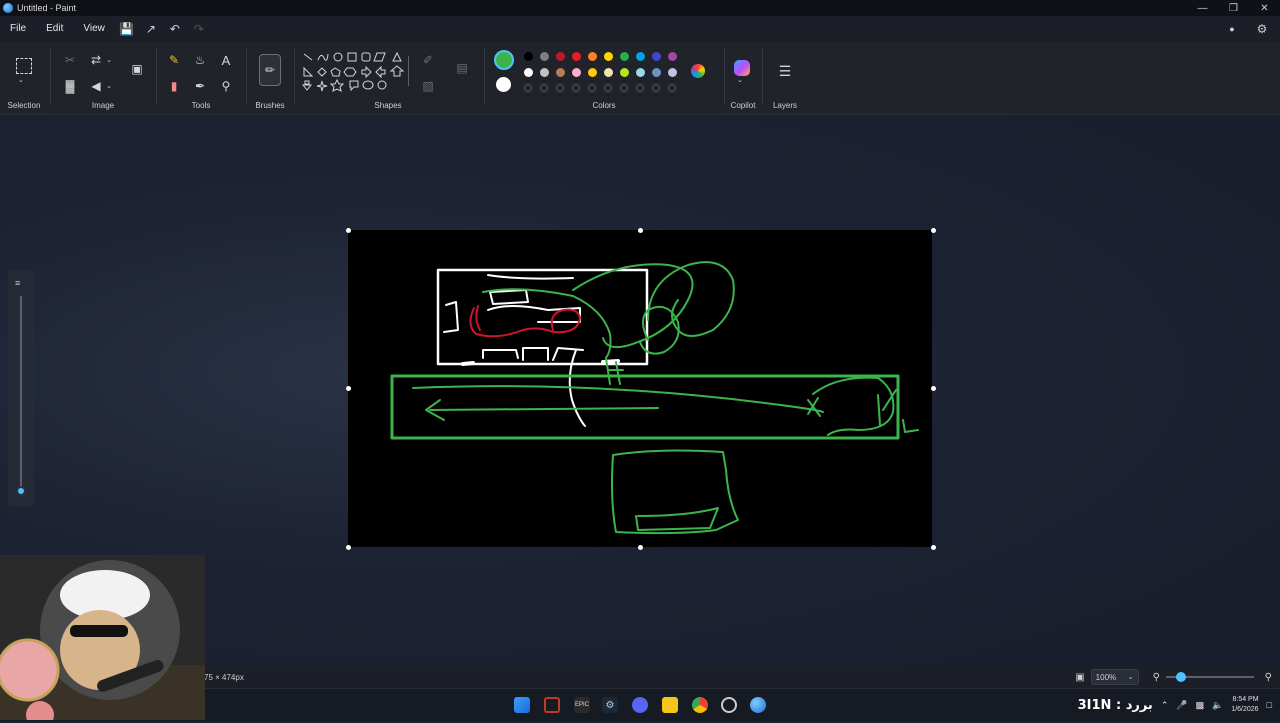  Describe the element at coordinates (758, 705) in the screenshot. I see `paint-taskbar-icon` at that location.